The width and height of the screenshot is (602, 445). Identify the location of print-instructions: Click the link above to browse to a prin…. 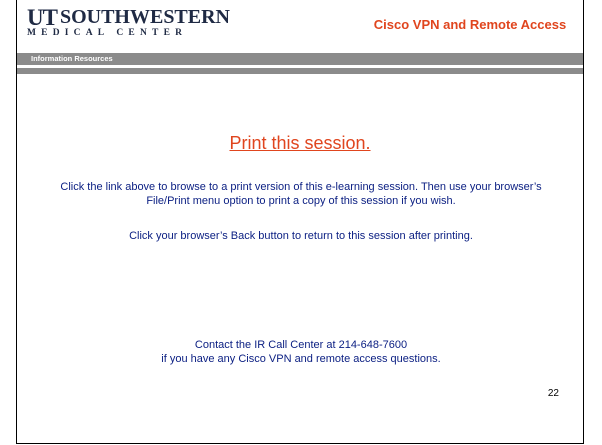
(301, 194).